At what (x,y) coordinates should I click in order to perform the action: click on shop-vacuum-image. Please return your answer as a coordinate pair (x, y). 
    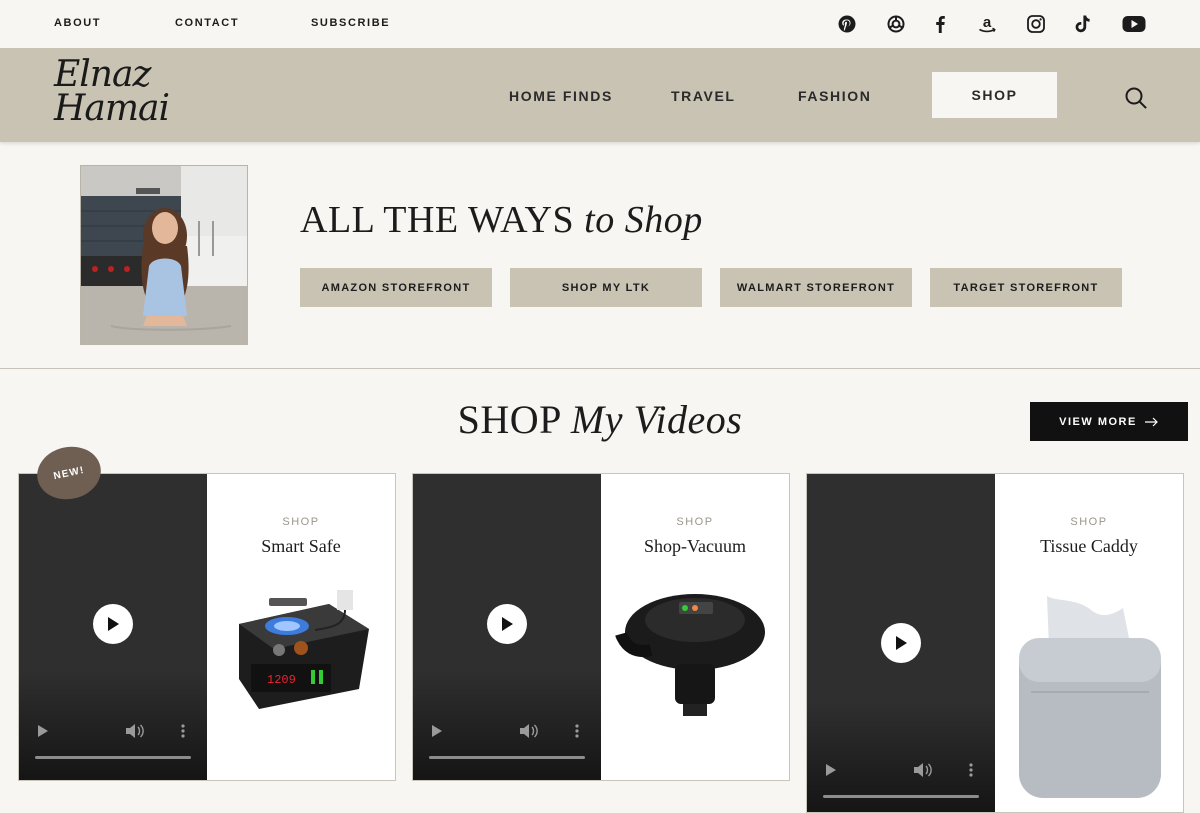
    Looking at the image, I should click on (690, 655).